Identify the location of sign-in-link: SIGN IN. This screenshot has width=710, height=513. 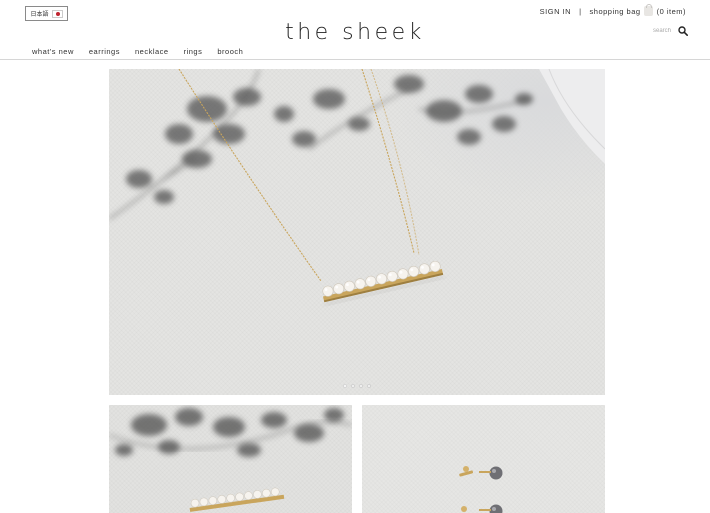
(555, 11).